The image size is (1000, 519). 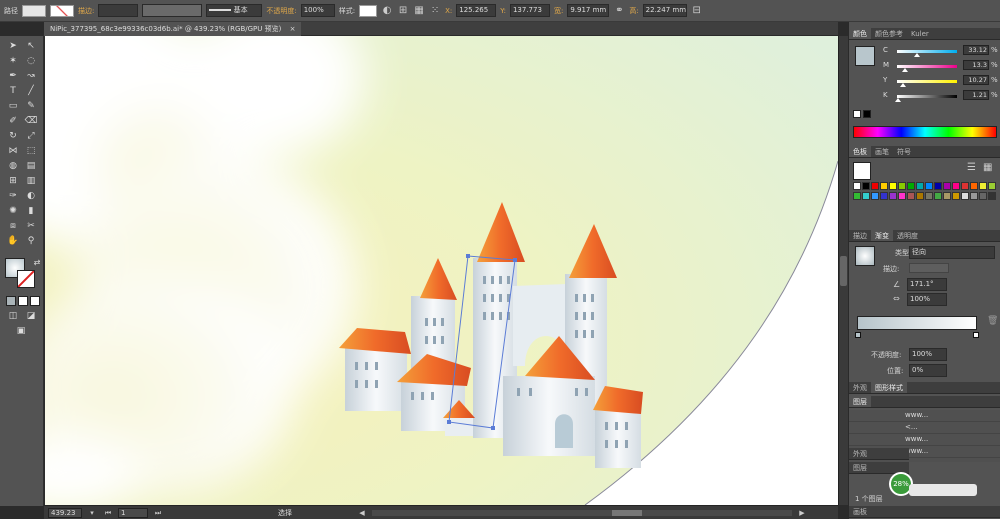 I want to click on slice-tool-icon: ✂, so click(x=31, y=226).